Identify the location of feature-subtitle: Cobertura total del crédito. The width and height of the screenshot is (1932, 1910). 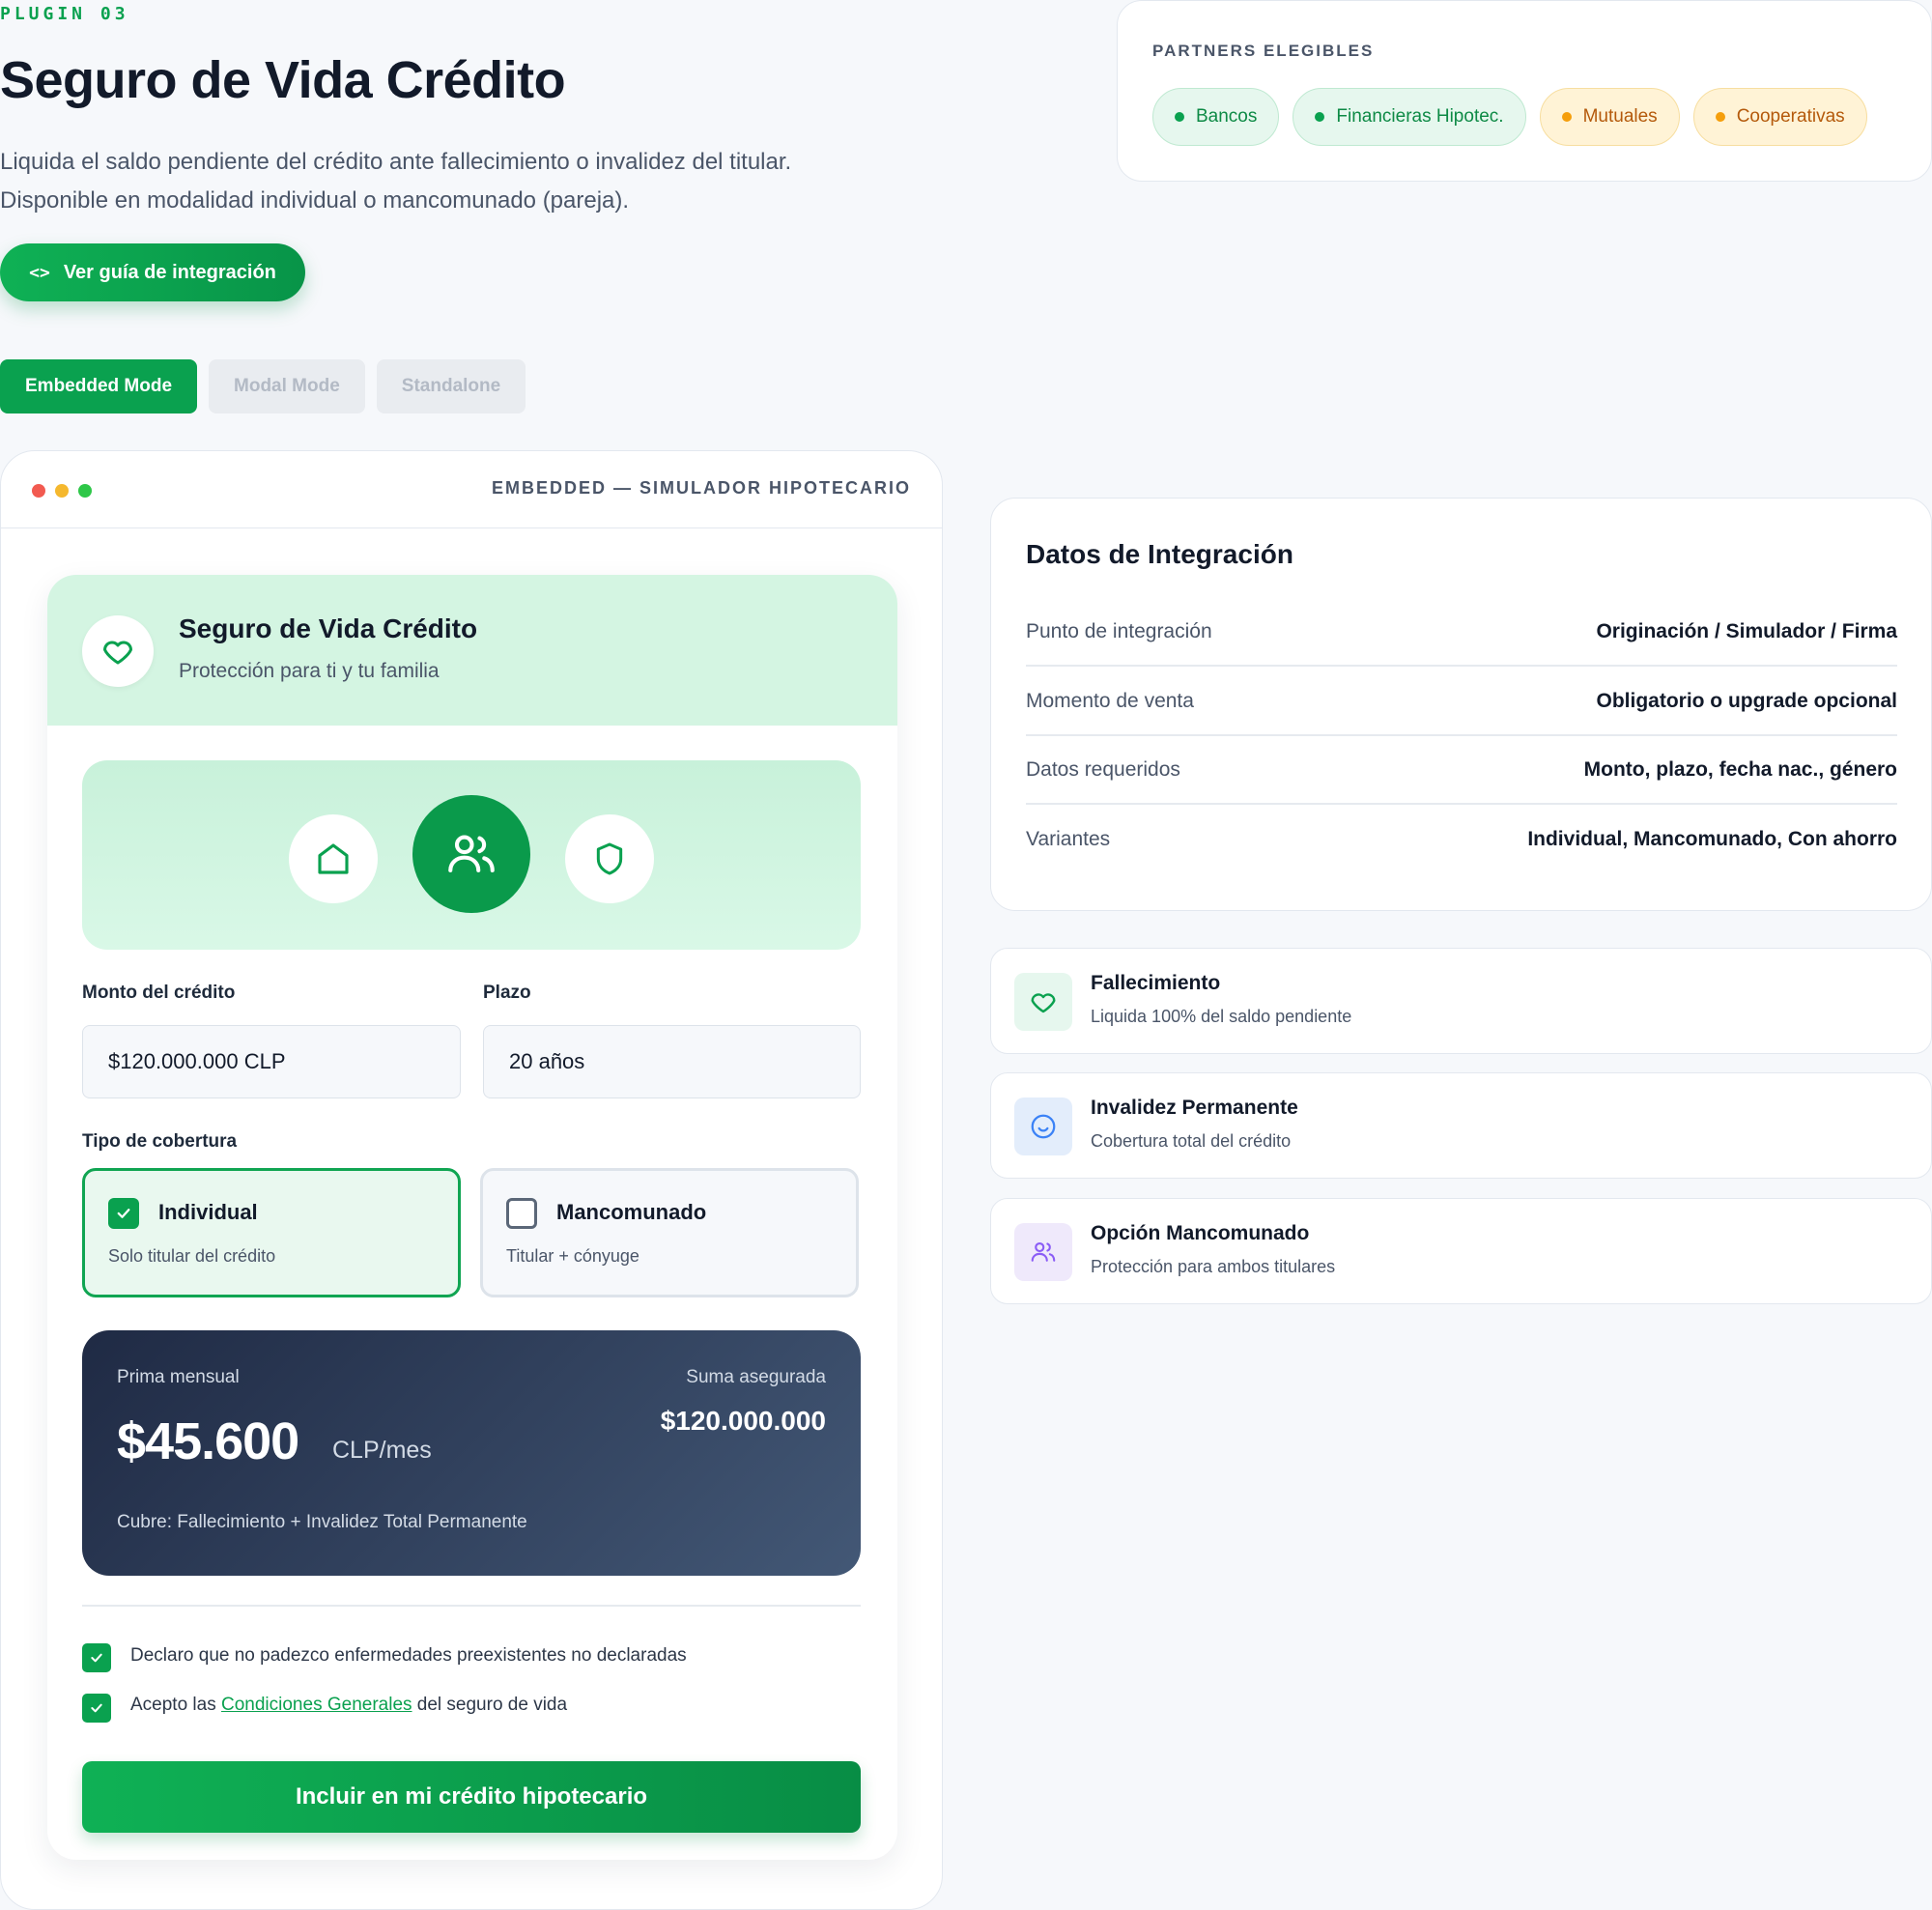
(1191, 1141).